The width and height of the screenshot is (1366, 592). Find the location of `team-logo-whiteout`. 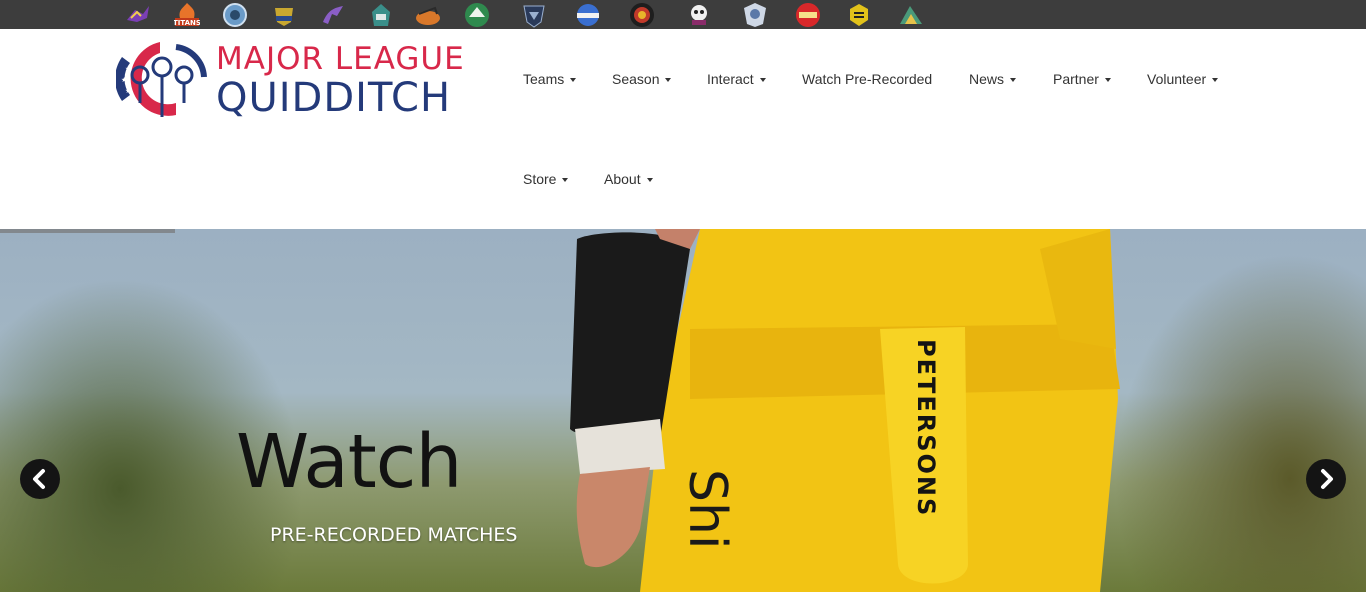

team-logo-whiteout is located at coordinates (477, 15).